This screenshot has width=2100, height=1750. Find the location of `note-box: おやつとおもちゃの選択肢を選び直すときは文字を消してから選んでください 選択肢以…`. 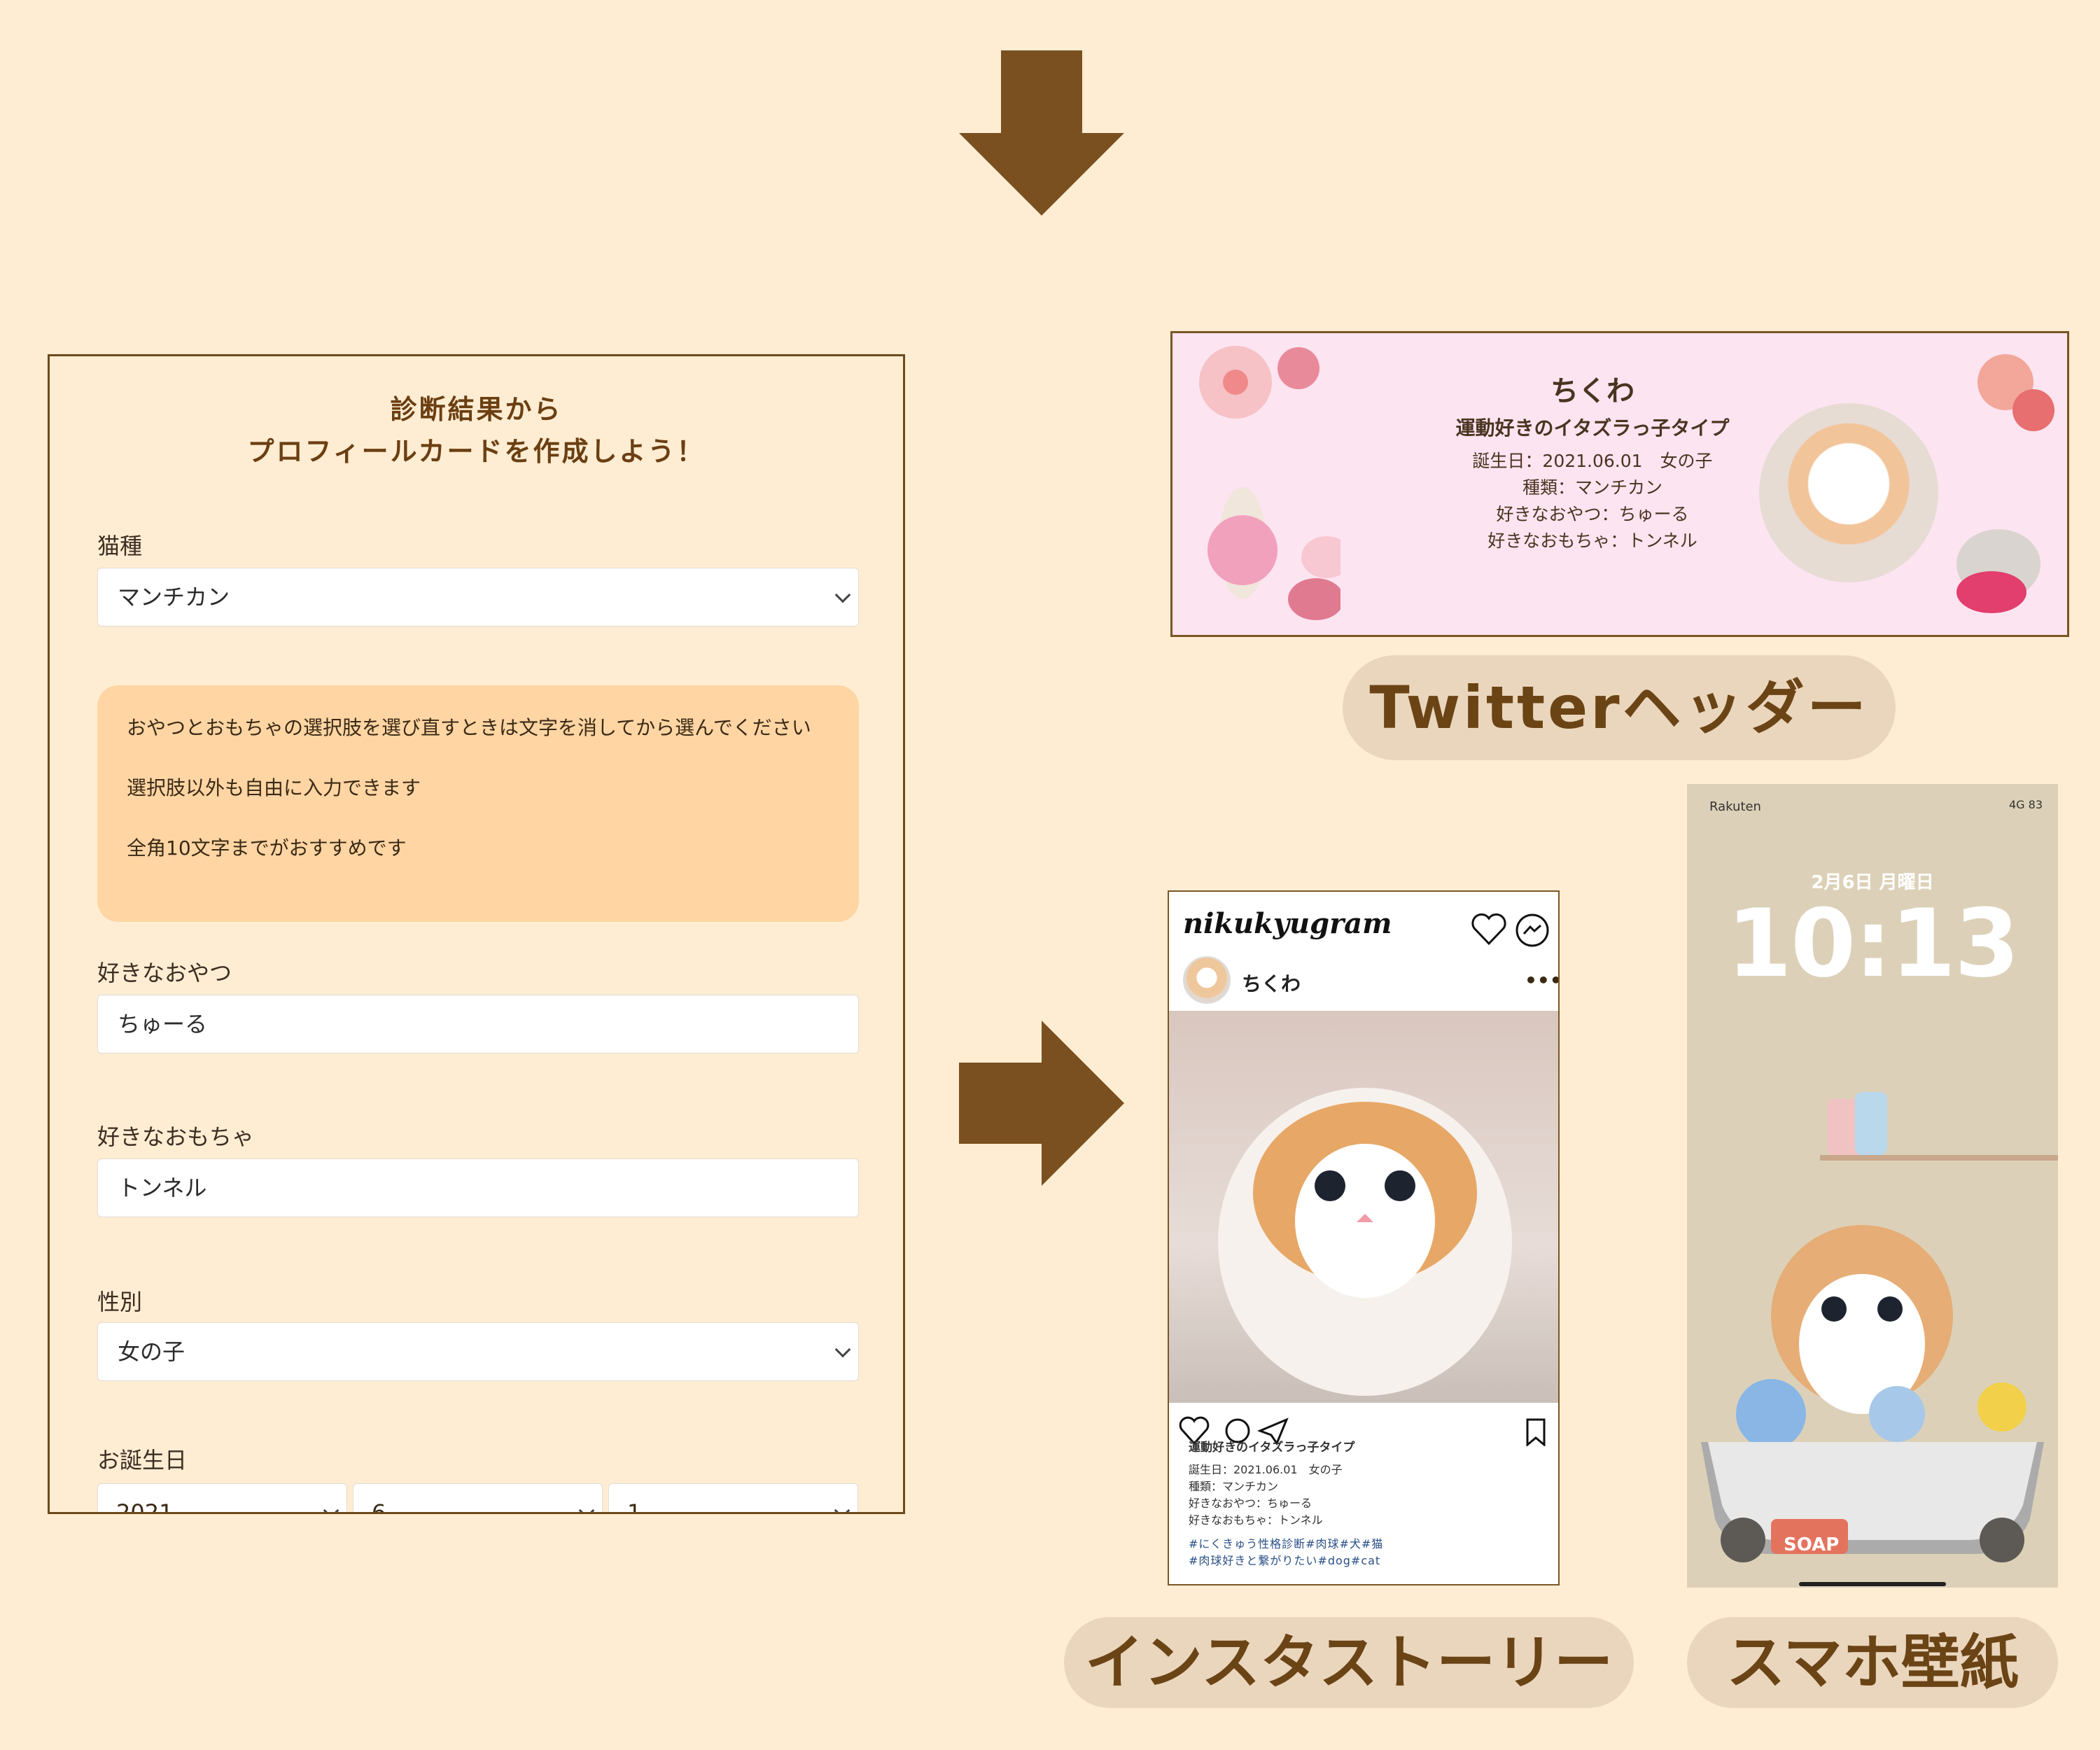

note-box: おやつとおもちゃの選択肢を選び直すときは文字を消してから選んでください 選択肢以… is located at coordinates (478, 803).